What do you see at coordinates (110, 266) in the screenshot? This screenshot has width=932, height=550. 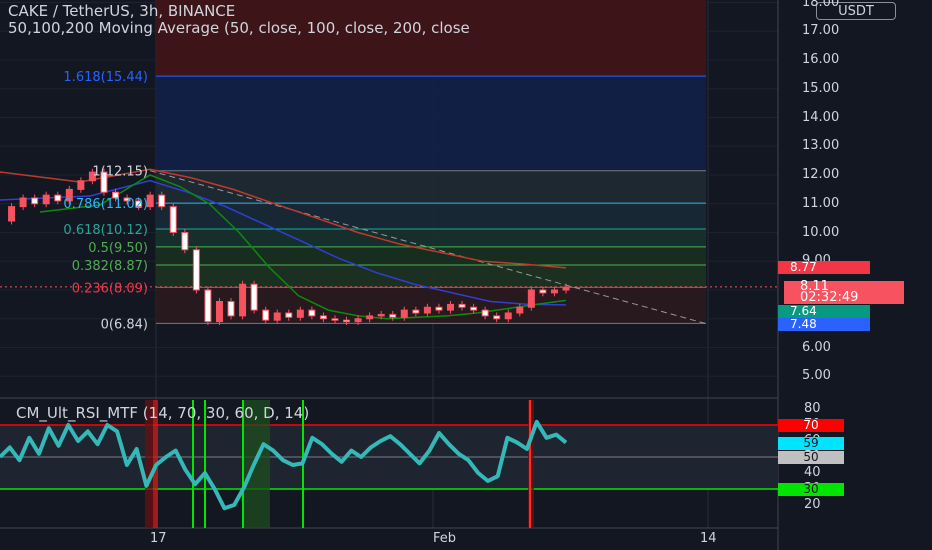 I see `fib-label: 0.382(8.87)` at bounding box center [110, 266].